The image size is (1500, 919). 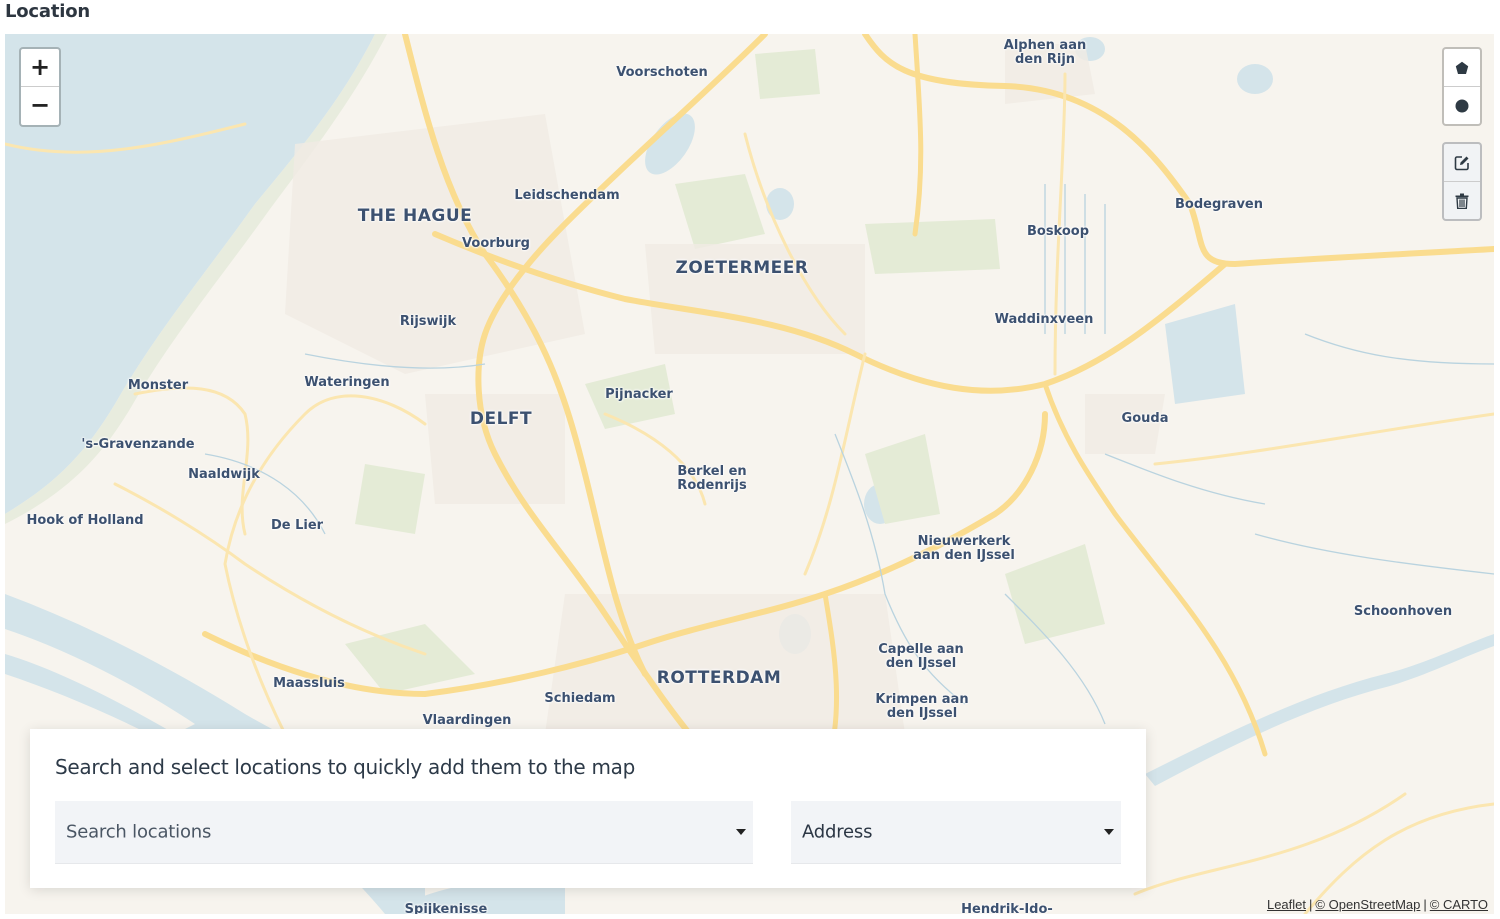 I want to click on place-label: Voorburg, so click(x=496, y=243).